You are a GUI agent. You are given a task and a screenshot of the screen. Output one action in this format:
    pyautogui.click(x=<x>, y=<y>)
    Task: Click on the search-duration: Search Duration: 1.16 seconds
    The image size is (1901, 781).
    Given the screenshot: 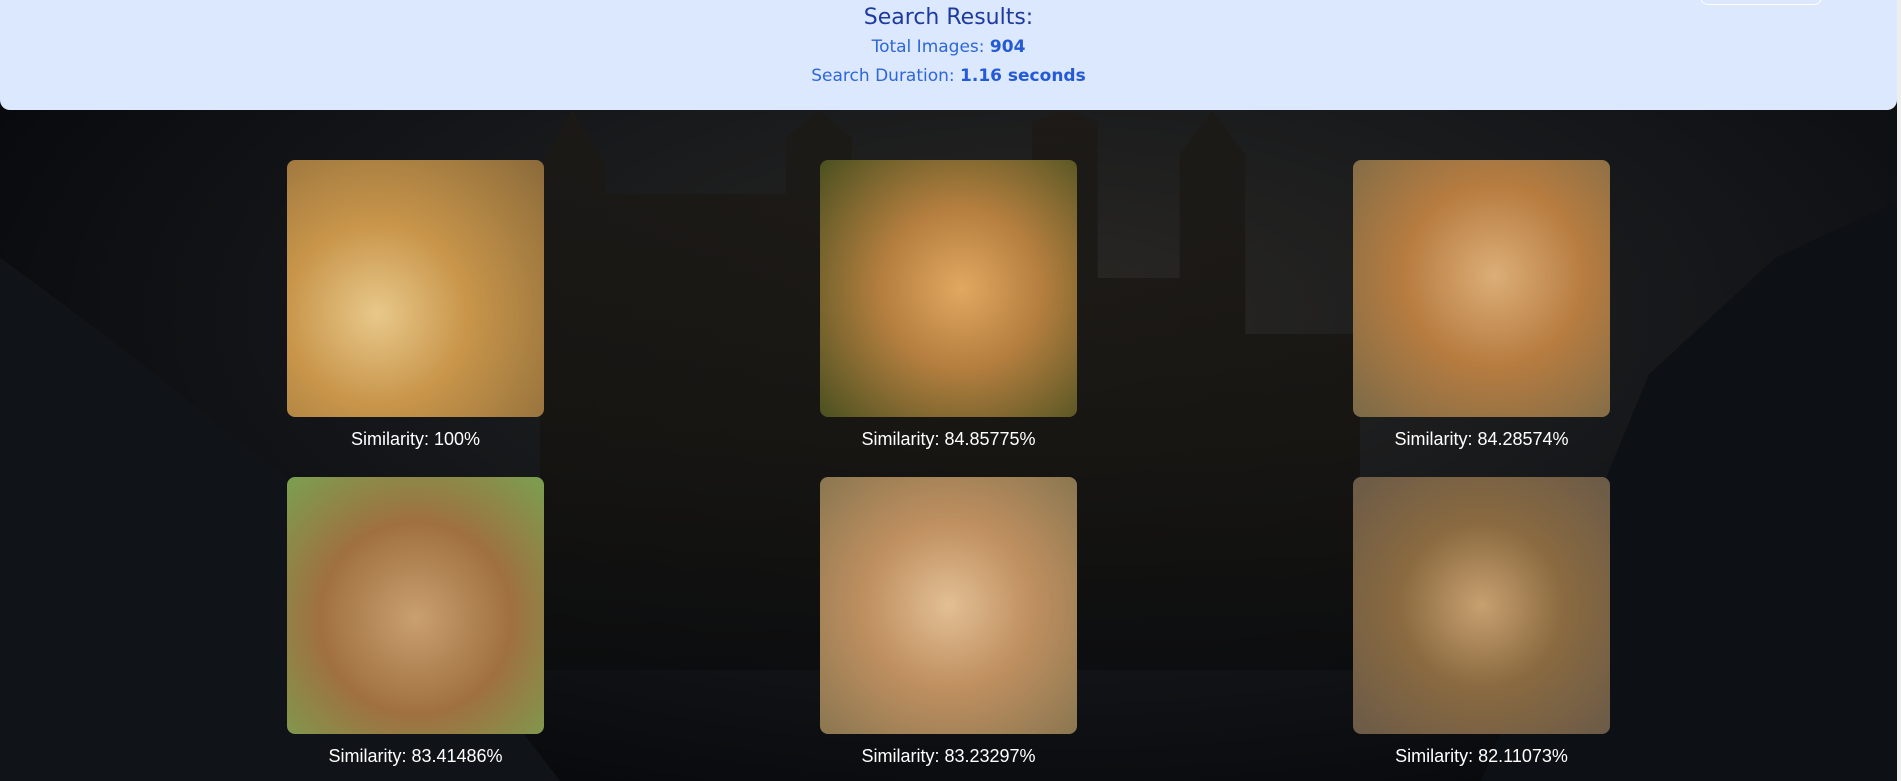 What is the action you would take?
    pyautogui.click(x=948, y=76)
    